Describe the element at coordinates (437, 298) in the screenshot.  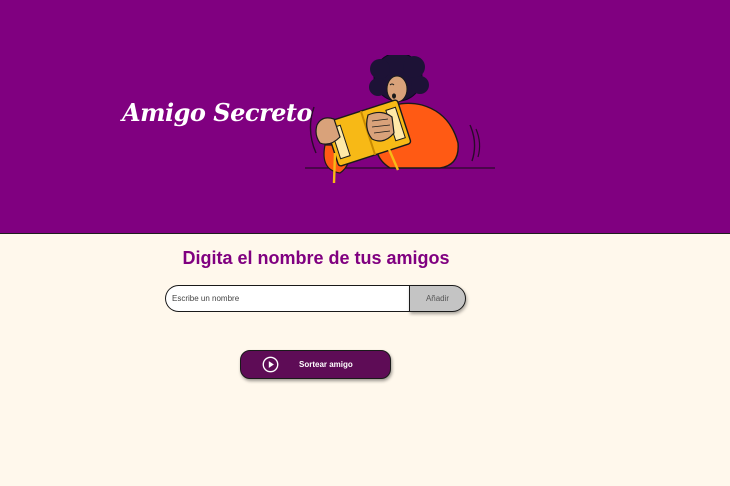
I see `add-button: Añadir` at that location.